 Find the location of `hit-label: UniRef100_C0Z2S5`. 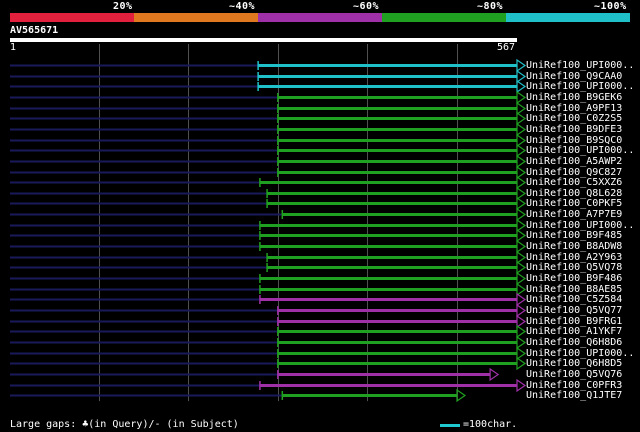

hit-label: UniRef100_C0Z2S5 is located at coordinates (574, 118).